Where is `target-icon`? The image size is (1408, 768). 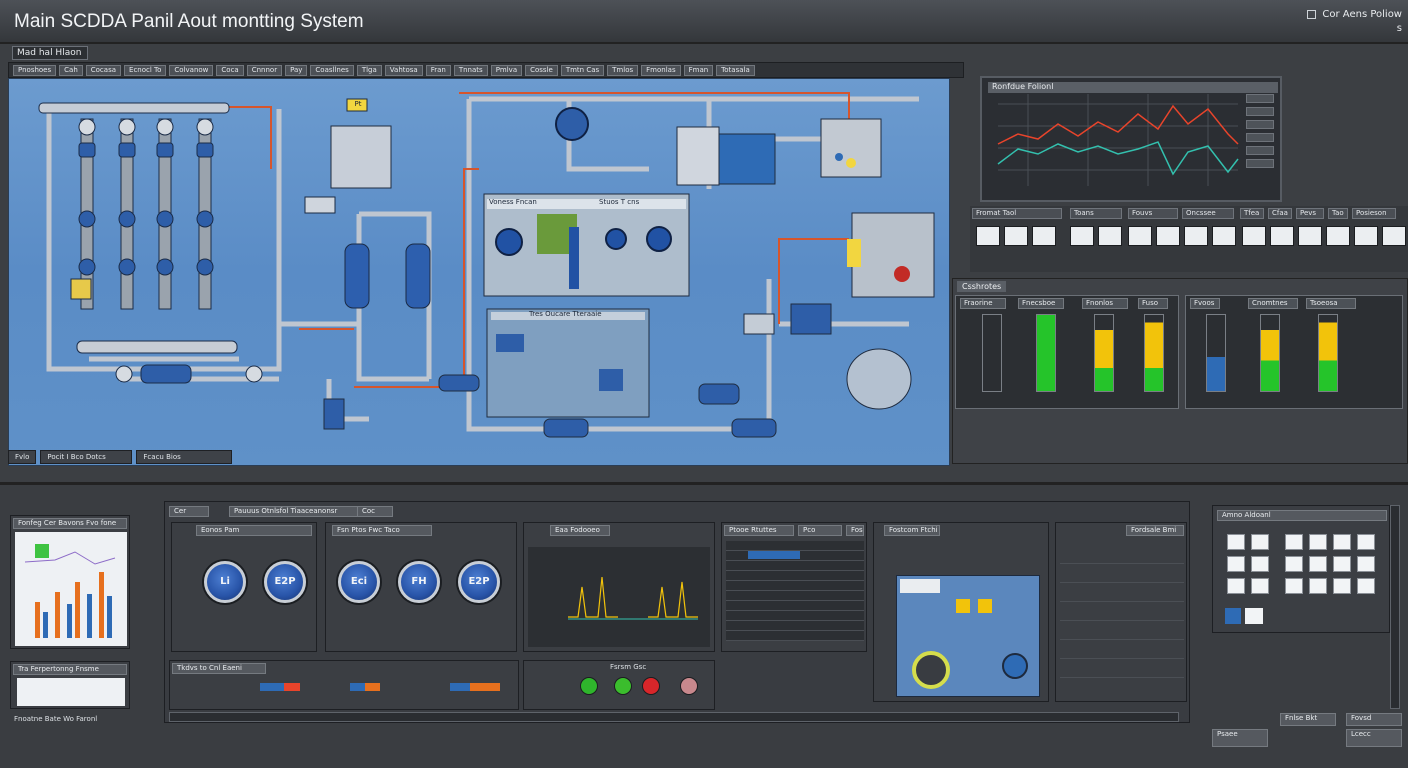
target-icon is located at coordinates (1366, 236).